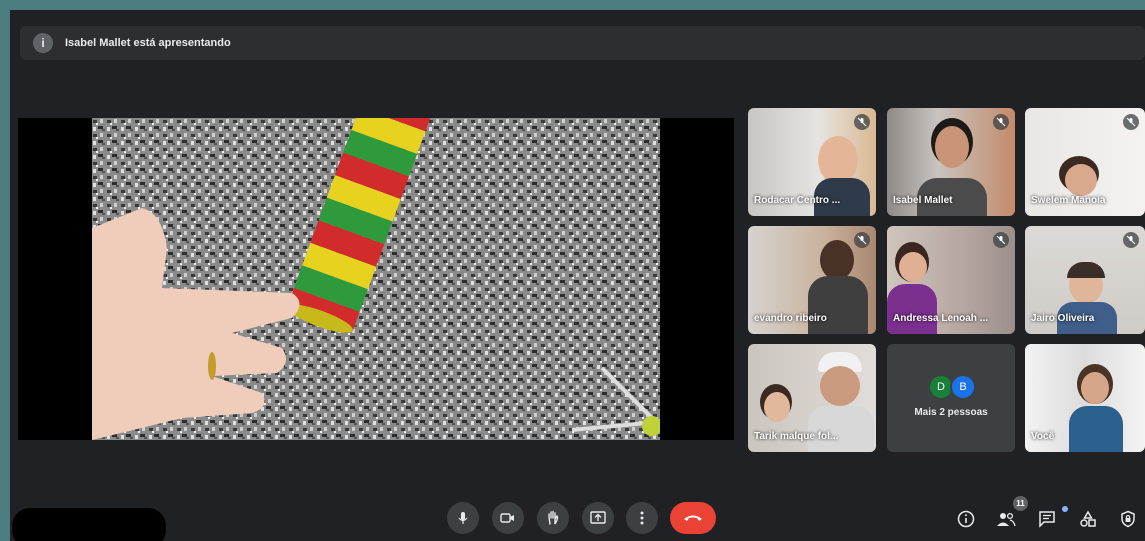 The image size is (1145, 541). I want to click on participant-name: Jairo Oliveira, so click(1063, 318).